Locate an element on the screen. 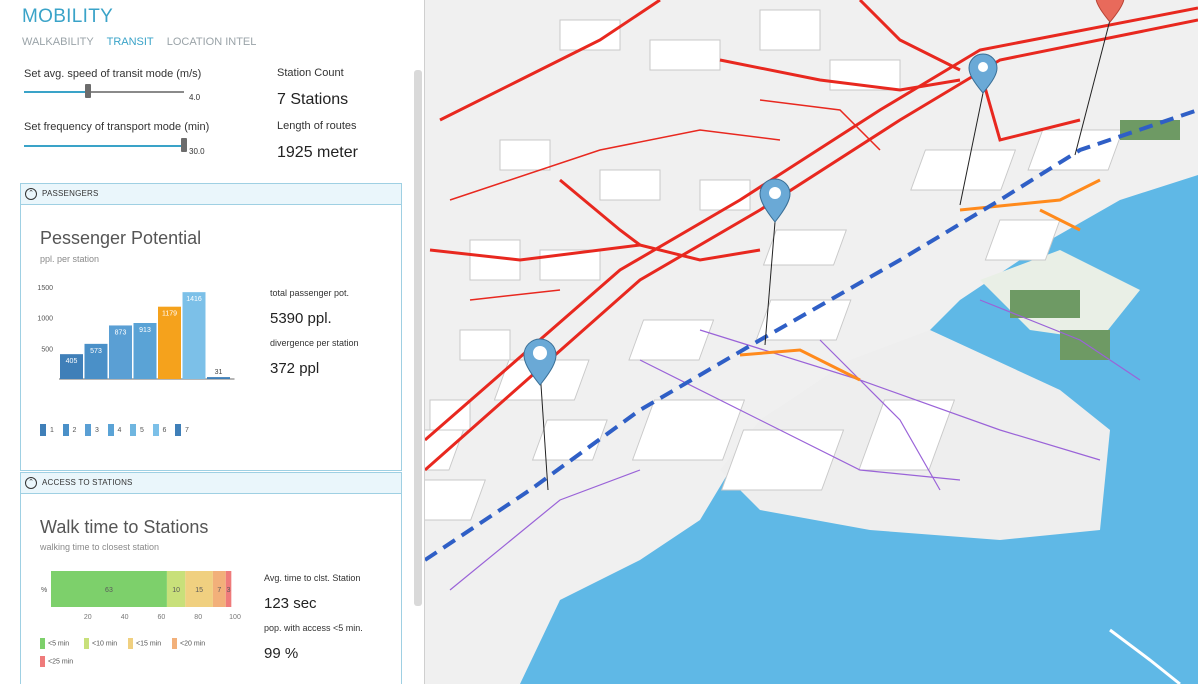  legend-item-station-5: 5 is located at coordinates (137, 430).